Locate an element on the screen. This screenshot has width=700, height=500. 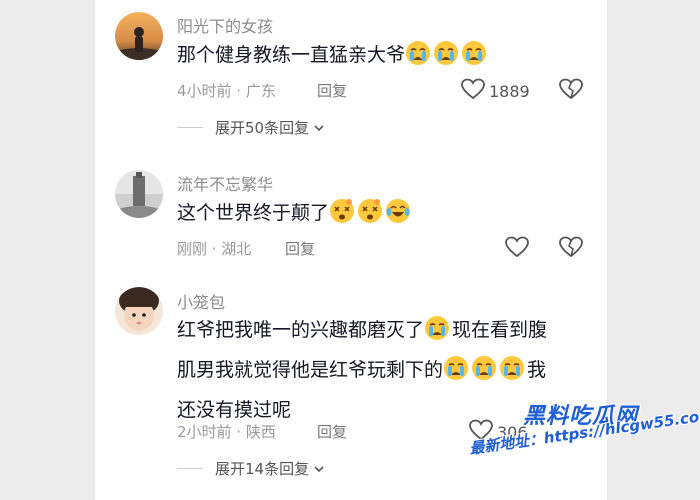
comment-text-line: 肌男我就觉得他是红爷玩剩下的 我 is located at coordinates (382, 373).